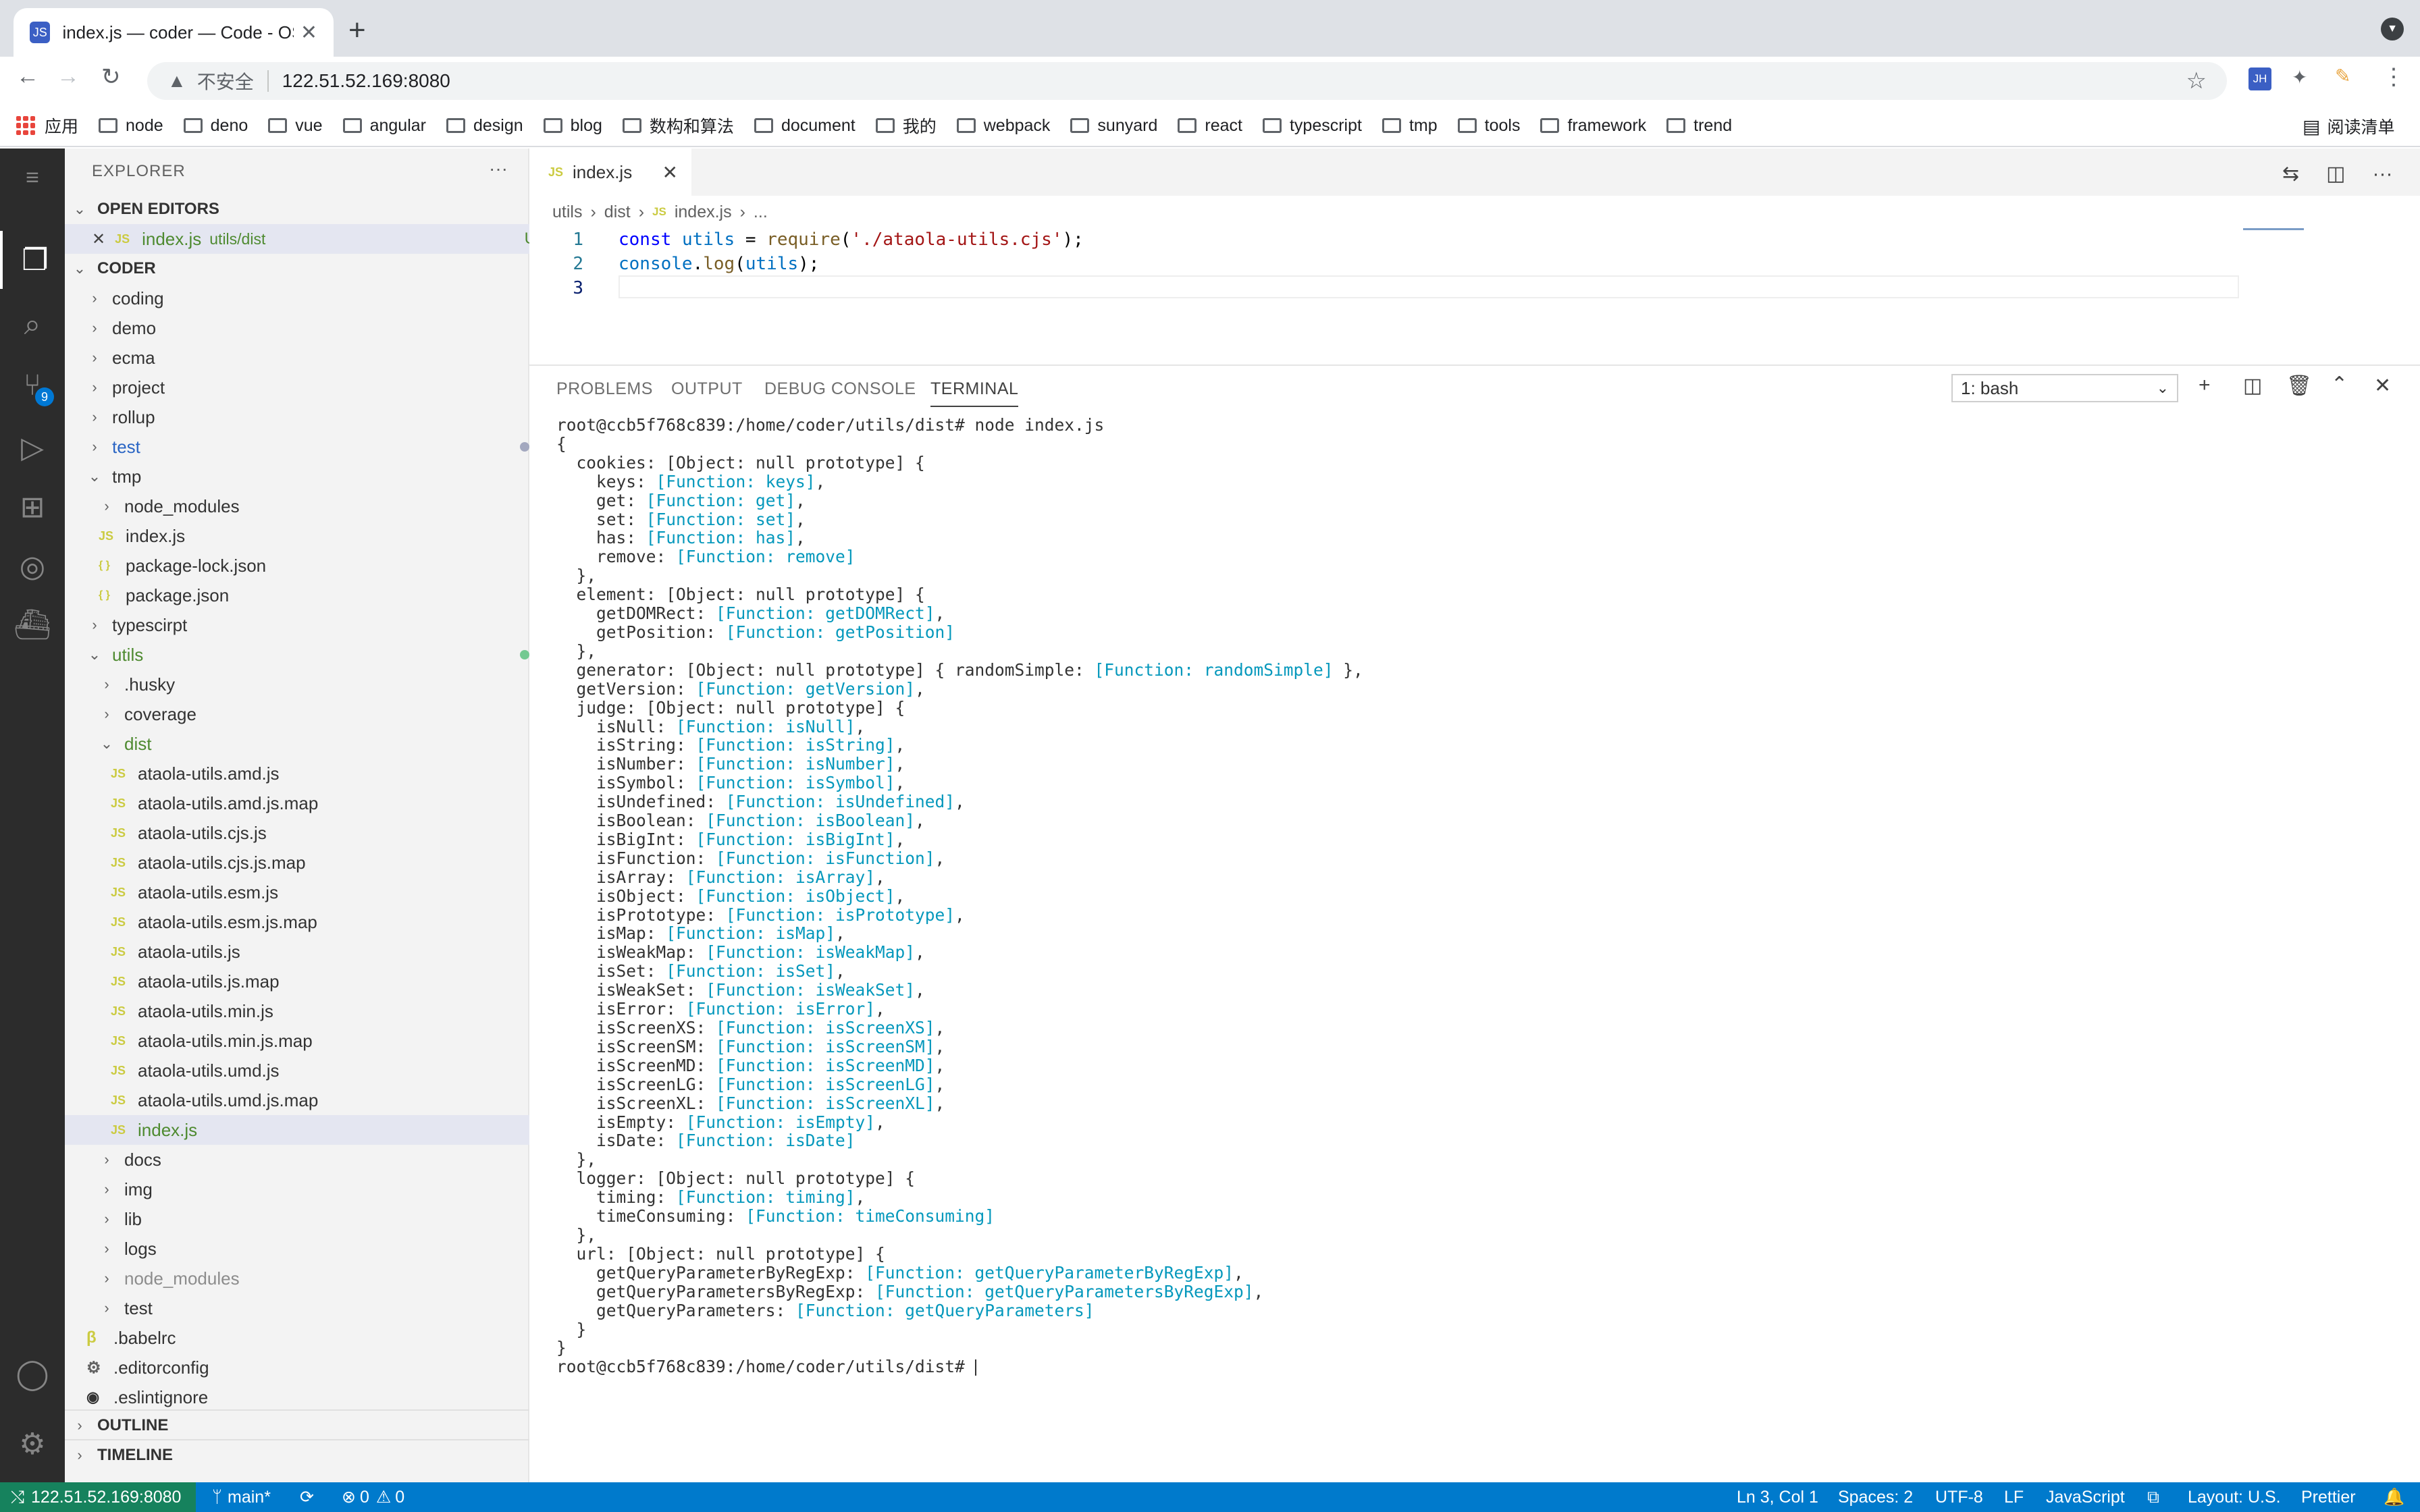  I want to click on tree-item-folder: › typescirpt, so click(308, 625).